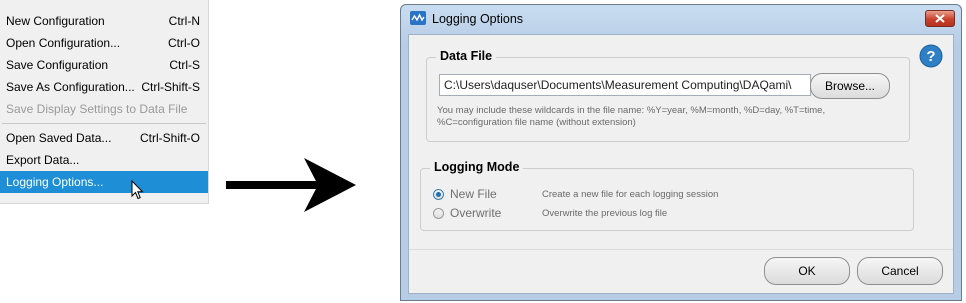 The width and height of the screenshot is (966, 303). I want to click on ok-button: OK, so click(807, 271).